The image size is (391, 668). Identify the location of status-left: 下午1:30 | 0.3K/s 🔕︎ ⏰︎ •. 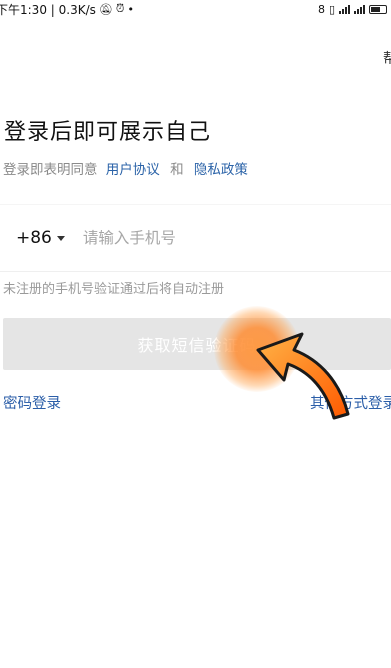
(67, 9).